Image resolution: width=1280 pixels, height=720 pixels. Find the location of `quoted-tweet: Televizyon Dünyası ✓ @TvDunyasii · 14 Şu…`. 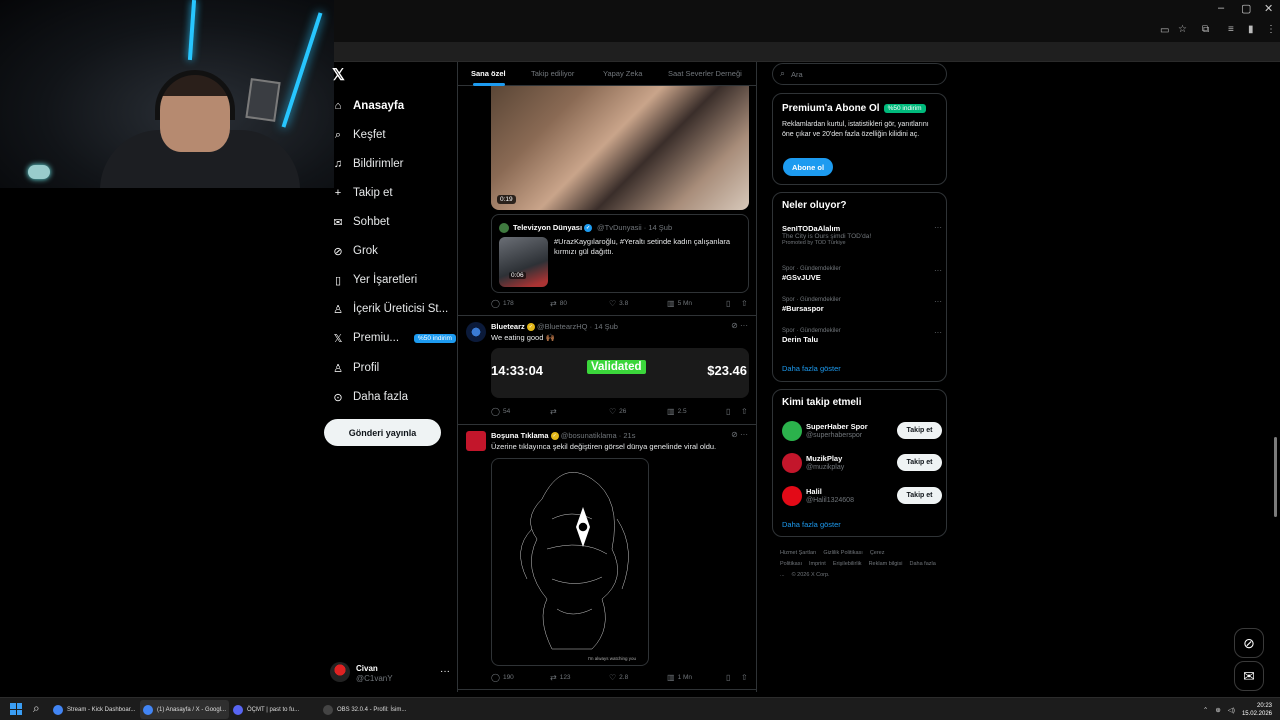

quoted-tweet: Televizyon Dünyası ✓ @TvDunyasii · 14 Şu… is located at coordinates (620, 253).